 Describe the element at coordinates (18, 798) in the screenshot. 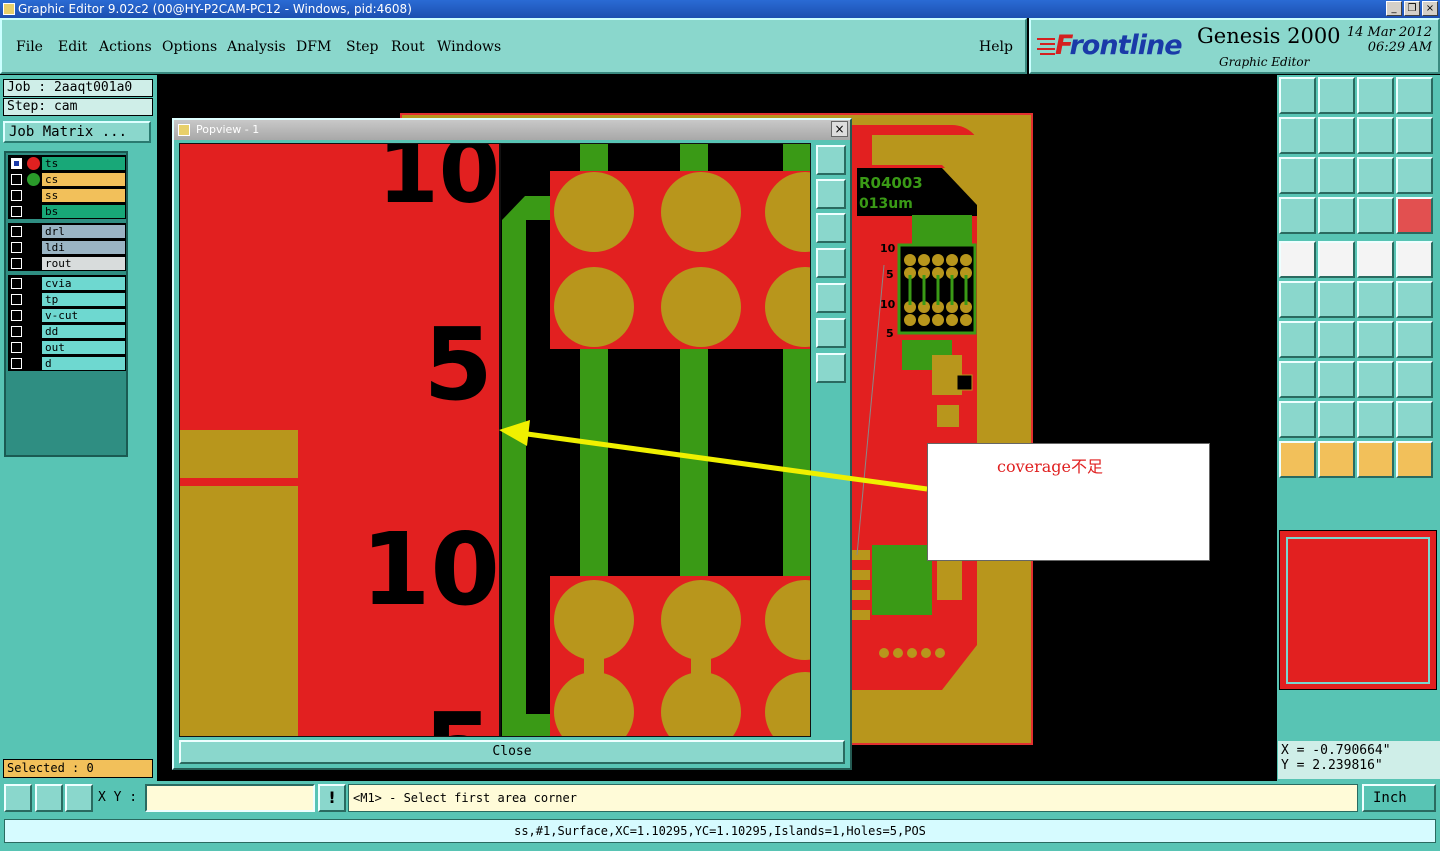

I see `zoom-box-icon` at that location.